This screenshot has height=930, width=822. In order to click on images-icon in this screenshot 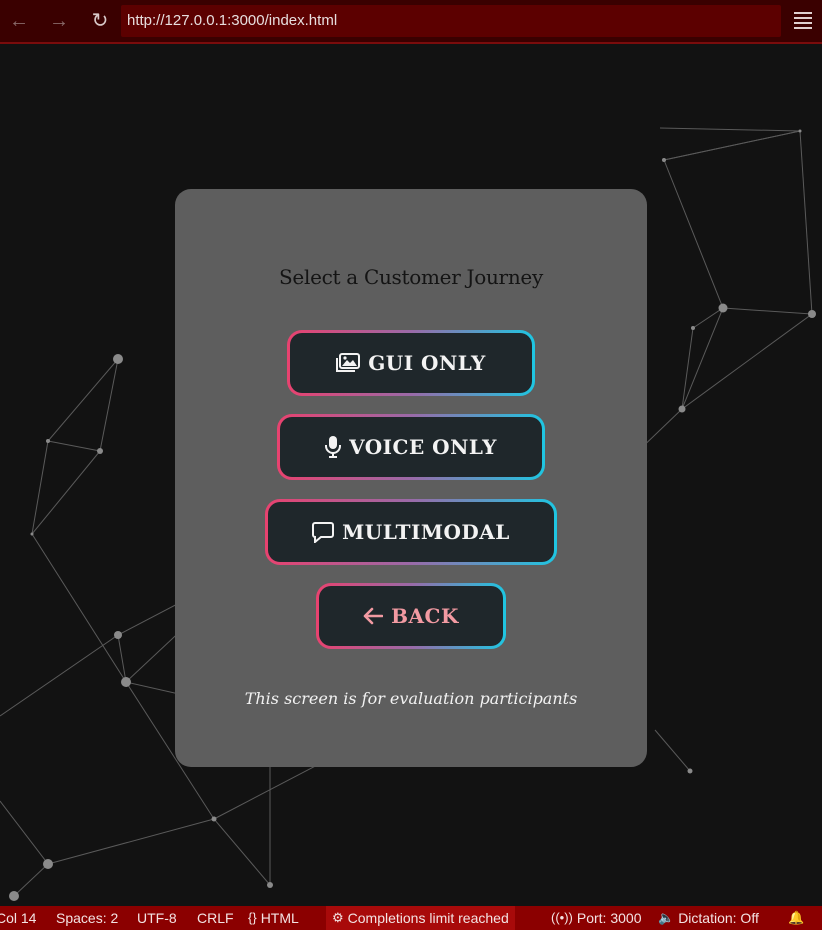, I will do `click(348, 363)`.